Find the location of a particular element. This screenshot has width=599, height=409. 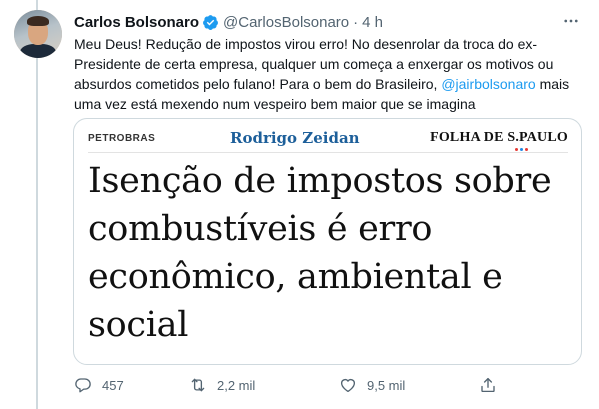

avatar is located at coordinates (38, 34).